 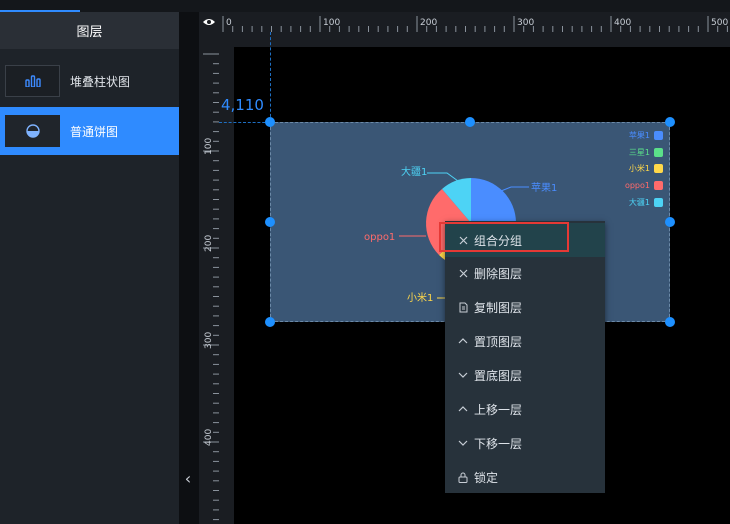 I want to click on document-icon, so click(x=463, y=307).